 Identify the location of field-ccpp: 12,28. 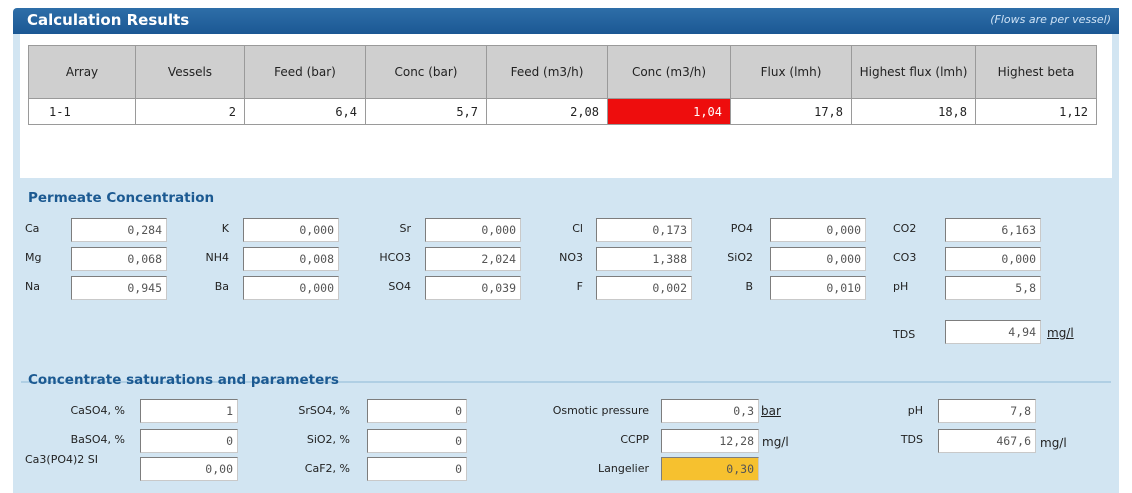
(710, 441).